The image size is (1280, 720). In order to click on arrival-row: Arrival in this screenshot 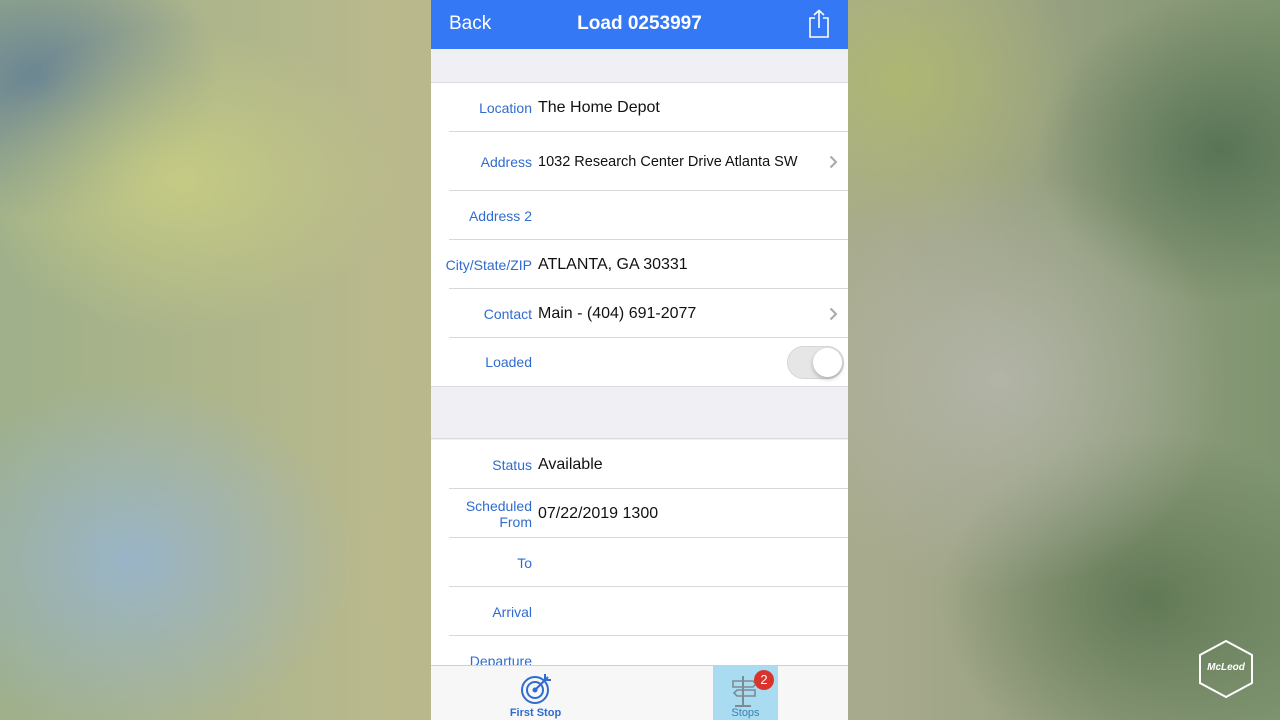, I will do `click(639, 611)`.